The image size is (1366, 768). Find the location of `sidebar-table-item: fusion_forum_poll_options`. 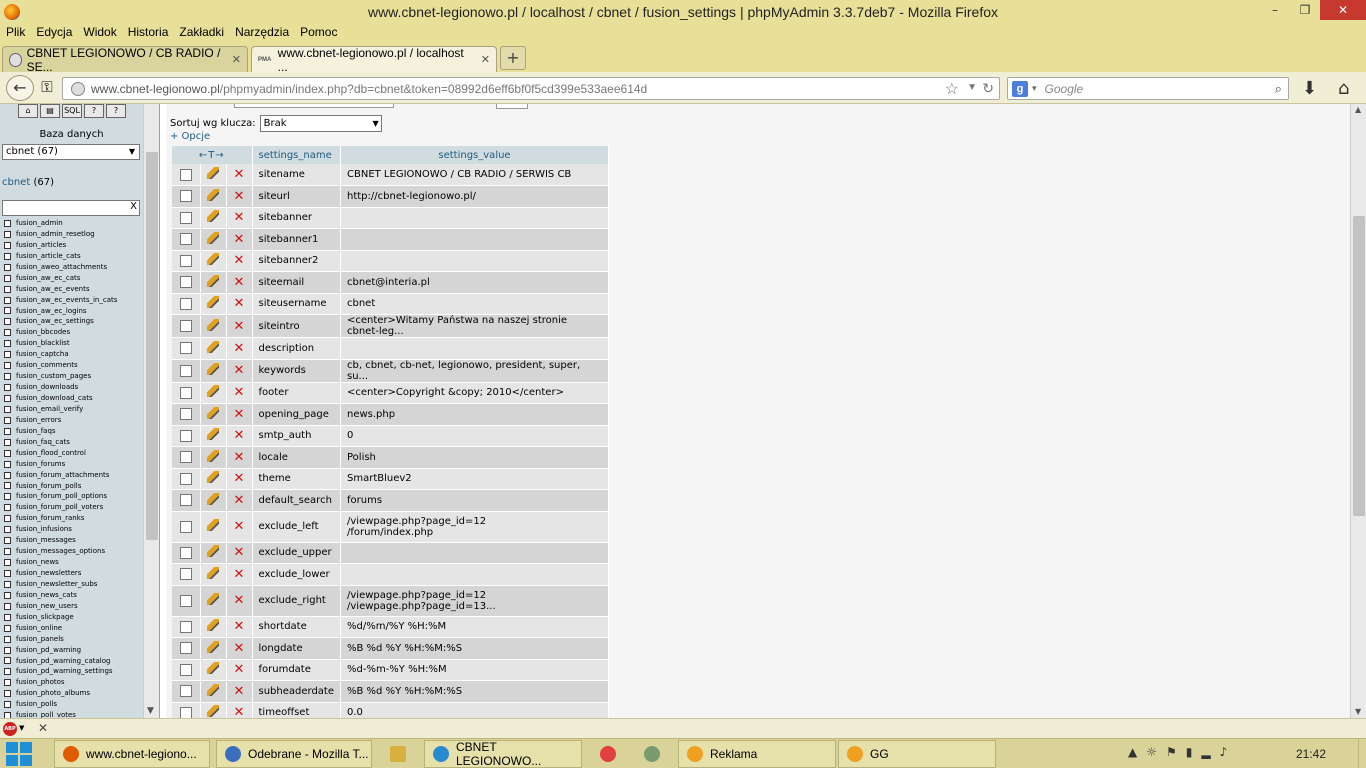

sidebar-table-item: fusion_forum_poll_options is located at coordinates (74, 496).